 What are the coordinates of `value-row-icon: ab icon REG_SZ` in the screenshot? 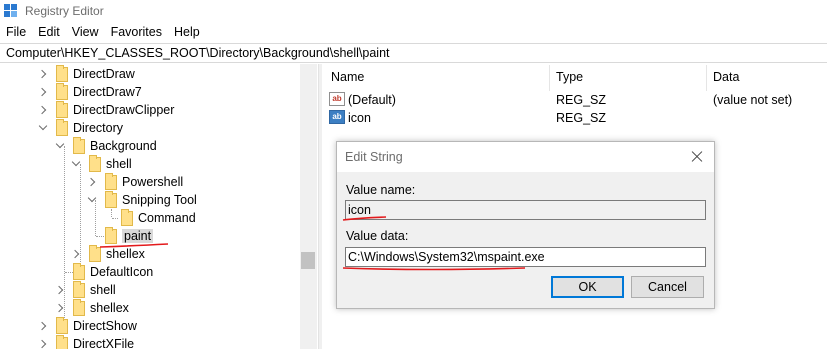 It's located at (574, 118).